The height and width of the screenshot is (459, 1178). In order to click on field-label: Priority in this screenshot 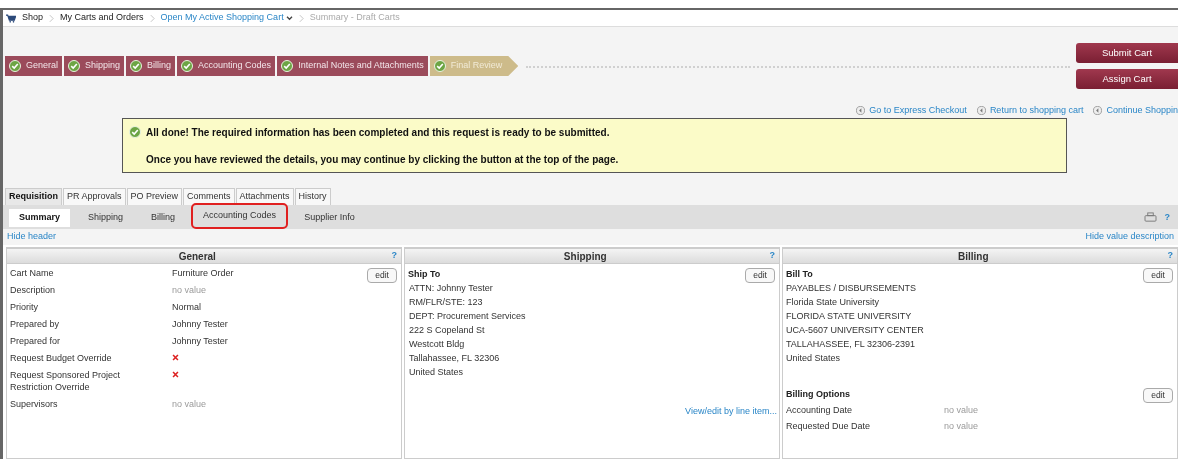, I will do `click(24, 307)`.